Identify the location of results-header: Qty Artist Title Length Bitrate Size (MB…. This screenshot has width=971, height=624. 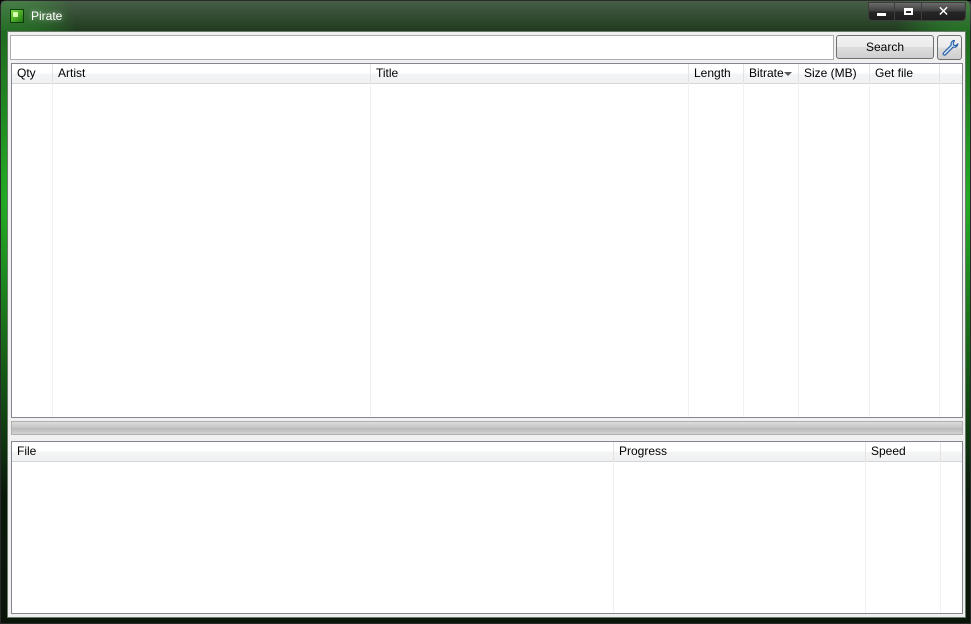
(487, 74).